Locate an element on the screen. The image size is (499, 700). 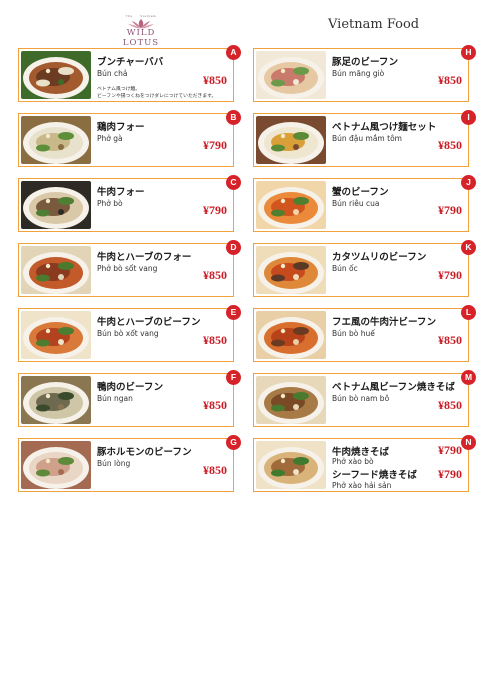
item-price-secondary: ¥790 is located at coordinates (450, 474).